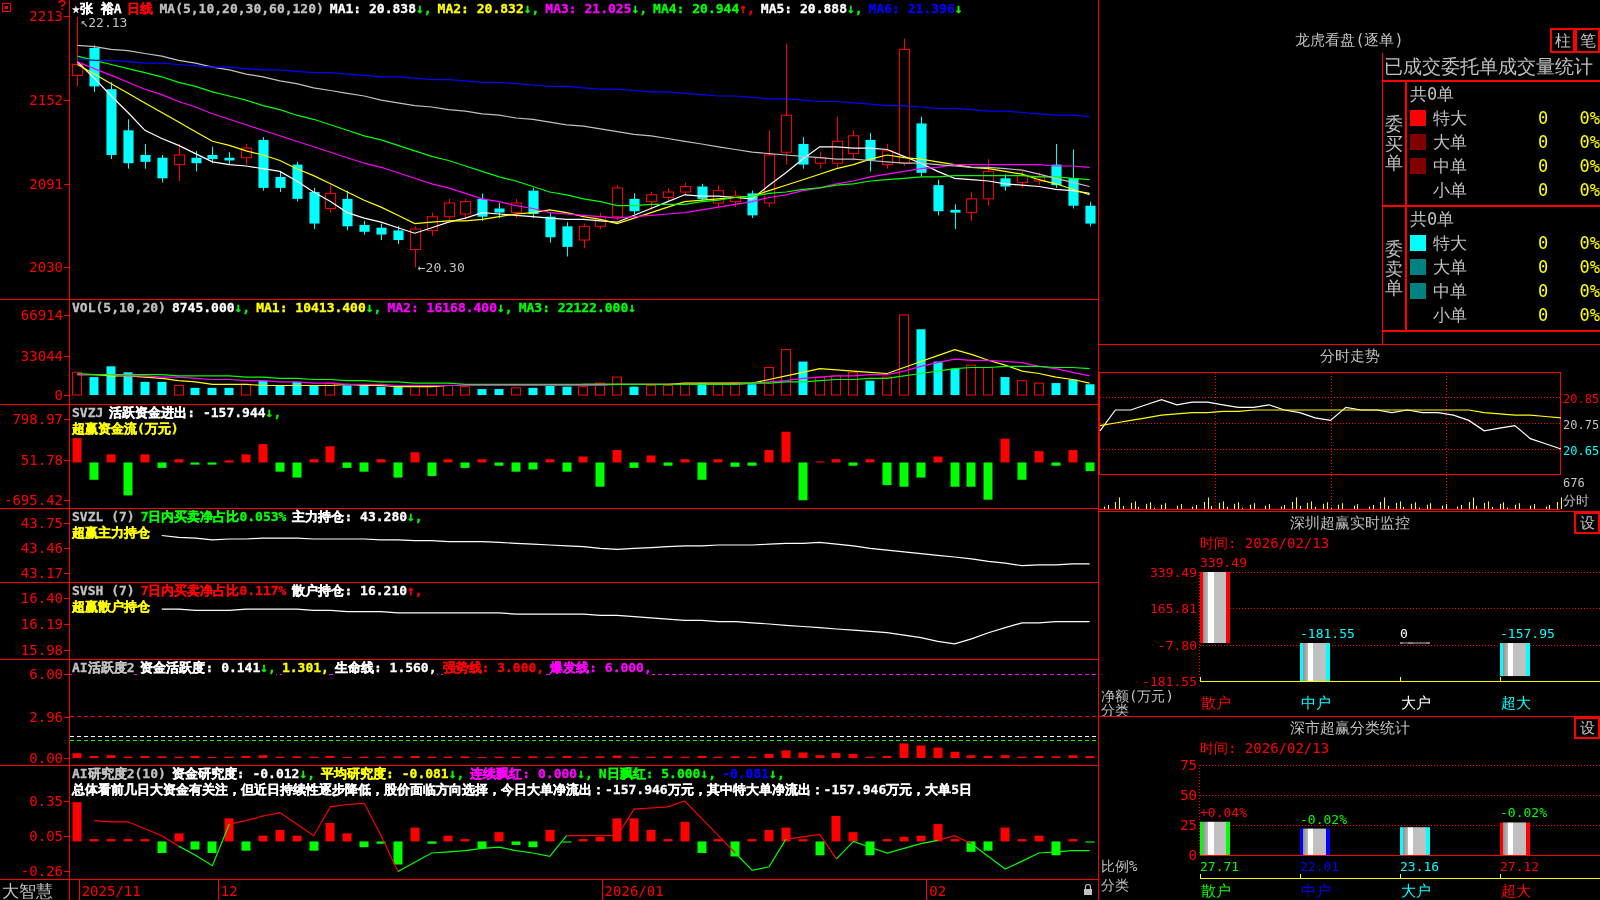 This screenshot has width=1600, height=900. Describe the element at coordinates (1173, 572) in the screenshot. I see `axis-tick-label: 339.49` at that location.